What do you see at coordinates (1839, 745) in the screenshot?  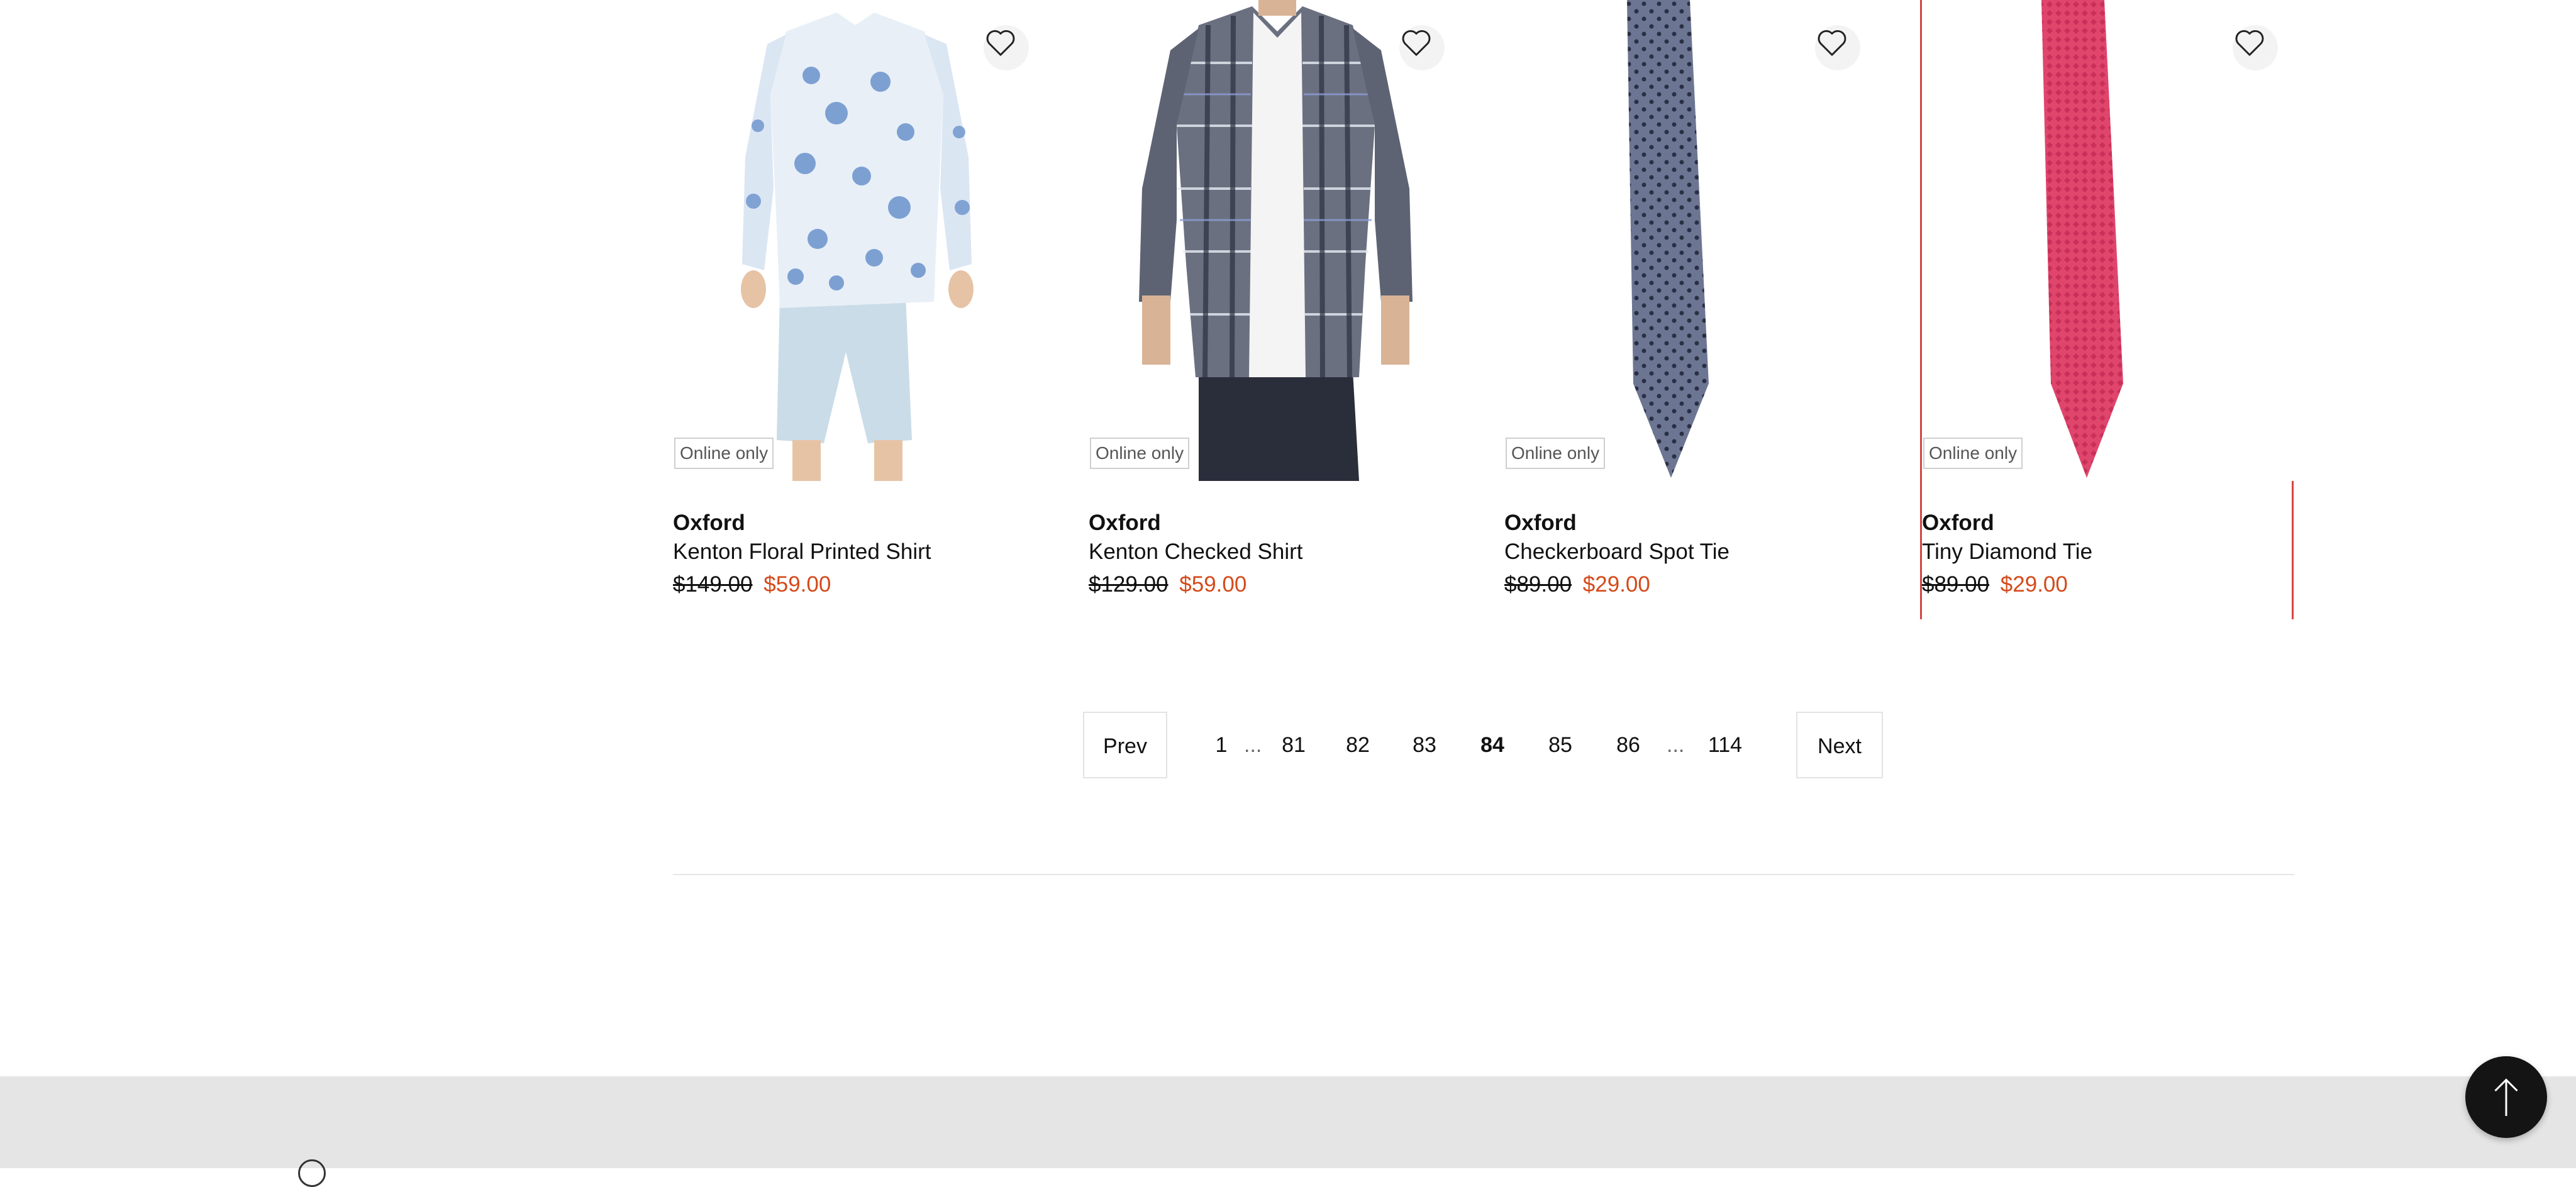 I see `next-page-button: Next` at bounding box center [1839, 745].